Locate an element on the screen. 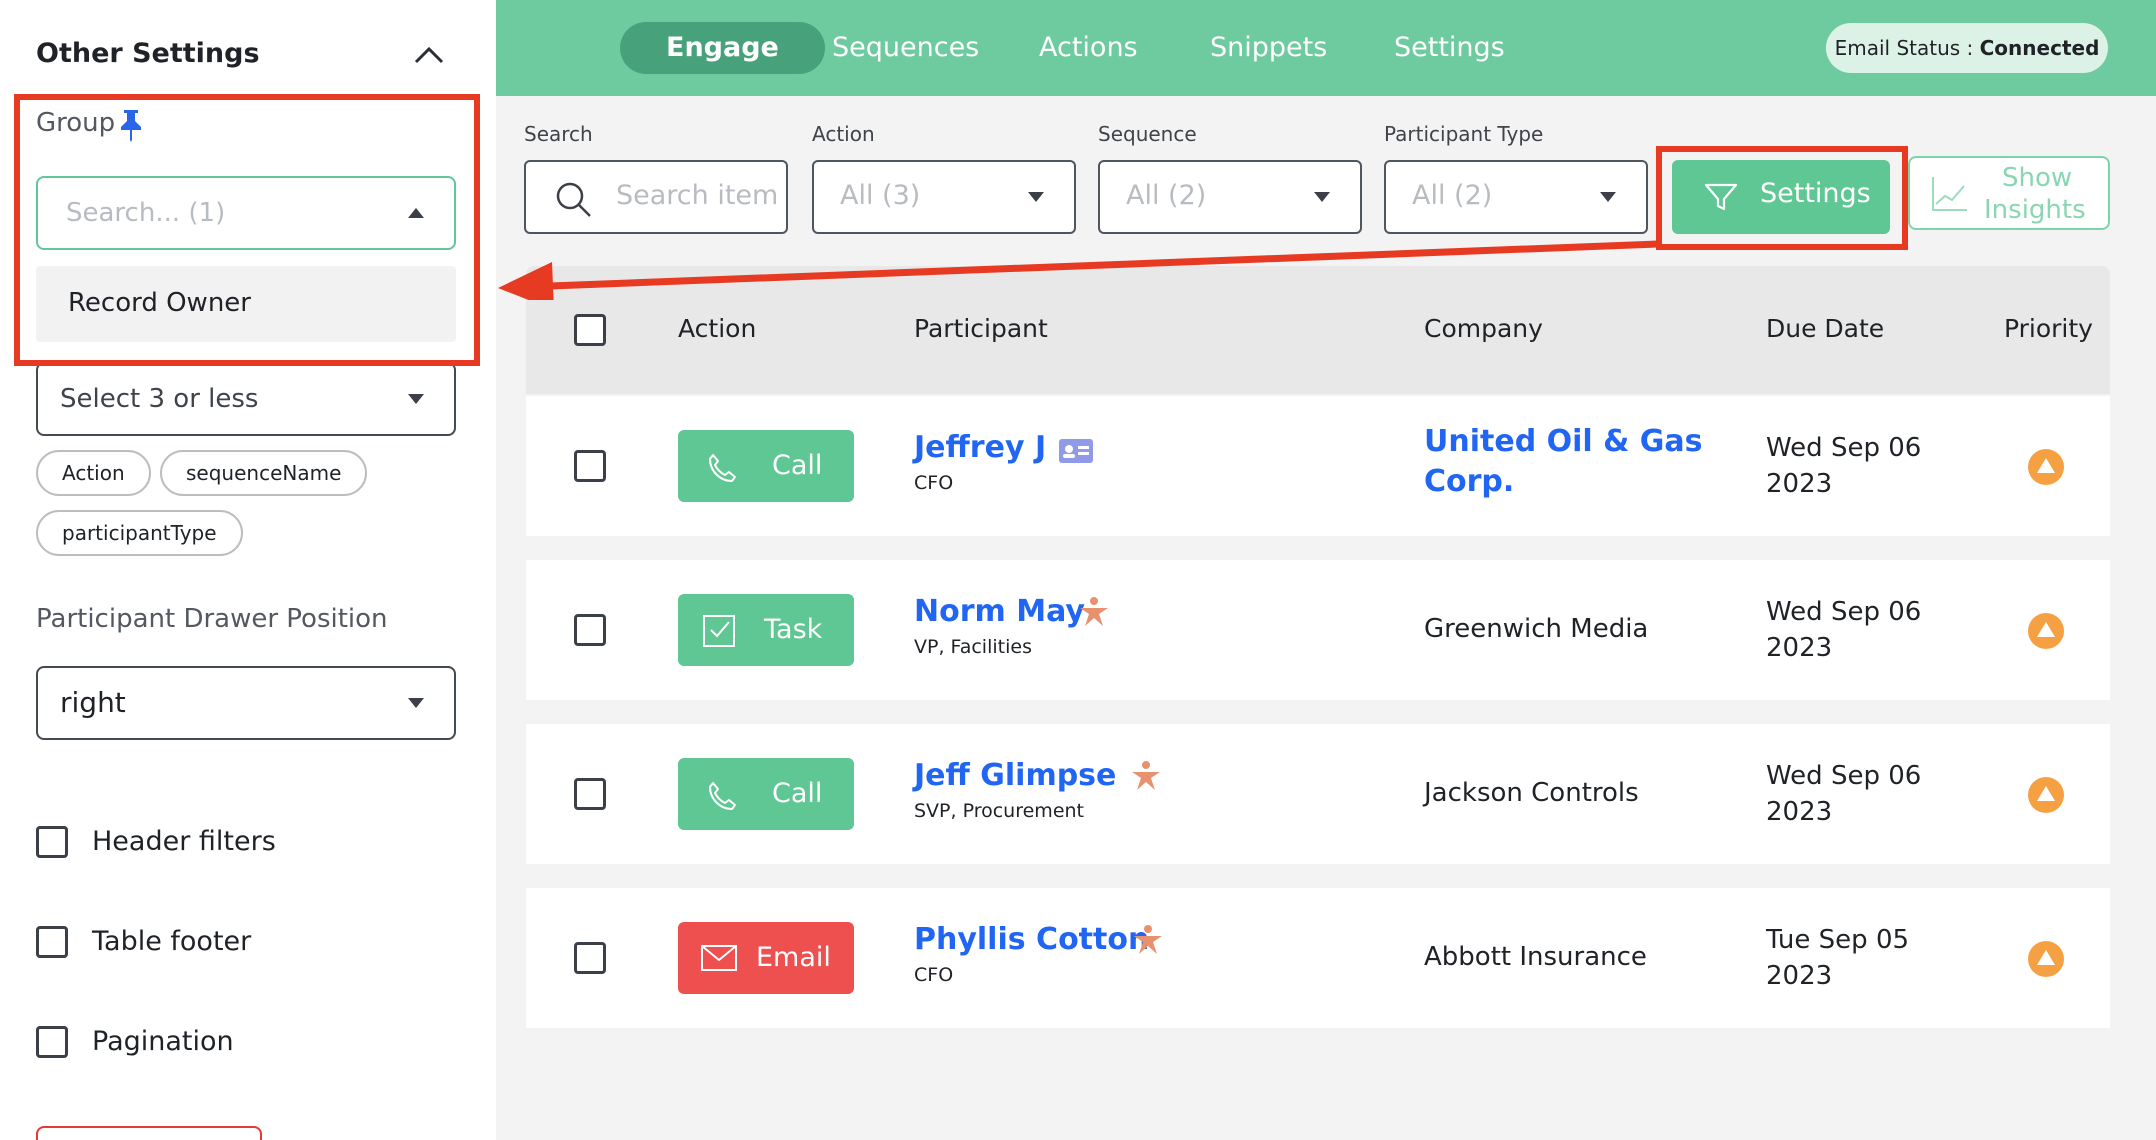 The width and height of the screenshot is (2156, 1140). due-date-day: Tue Sep 05 is located at coordinates (1838, 940).